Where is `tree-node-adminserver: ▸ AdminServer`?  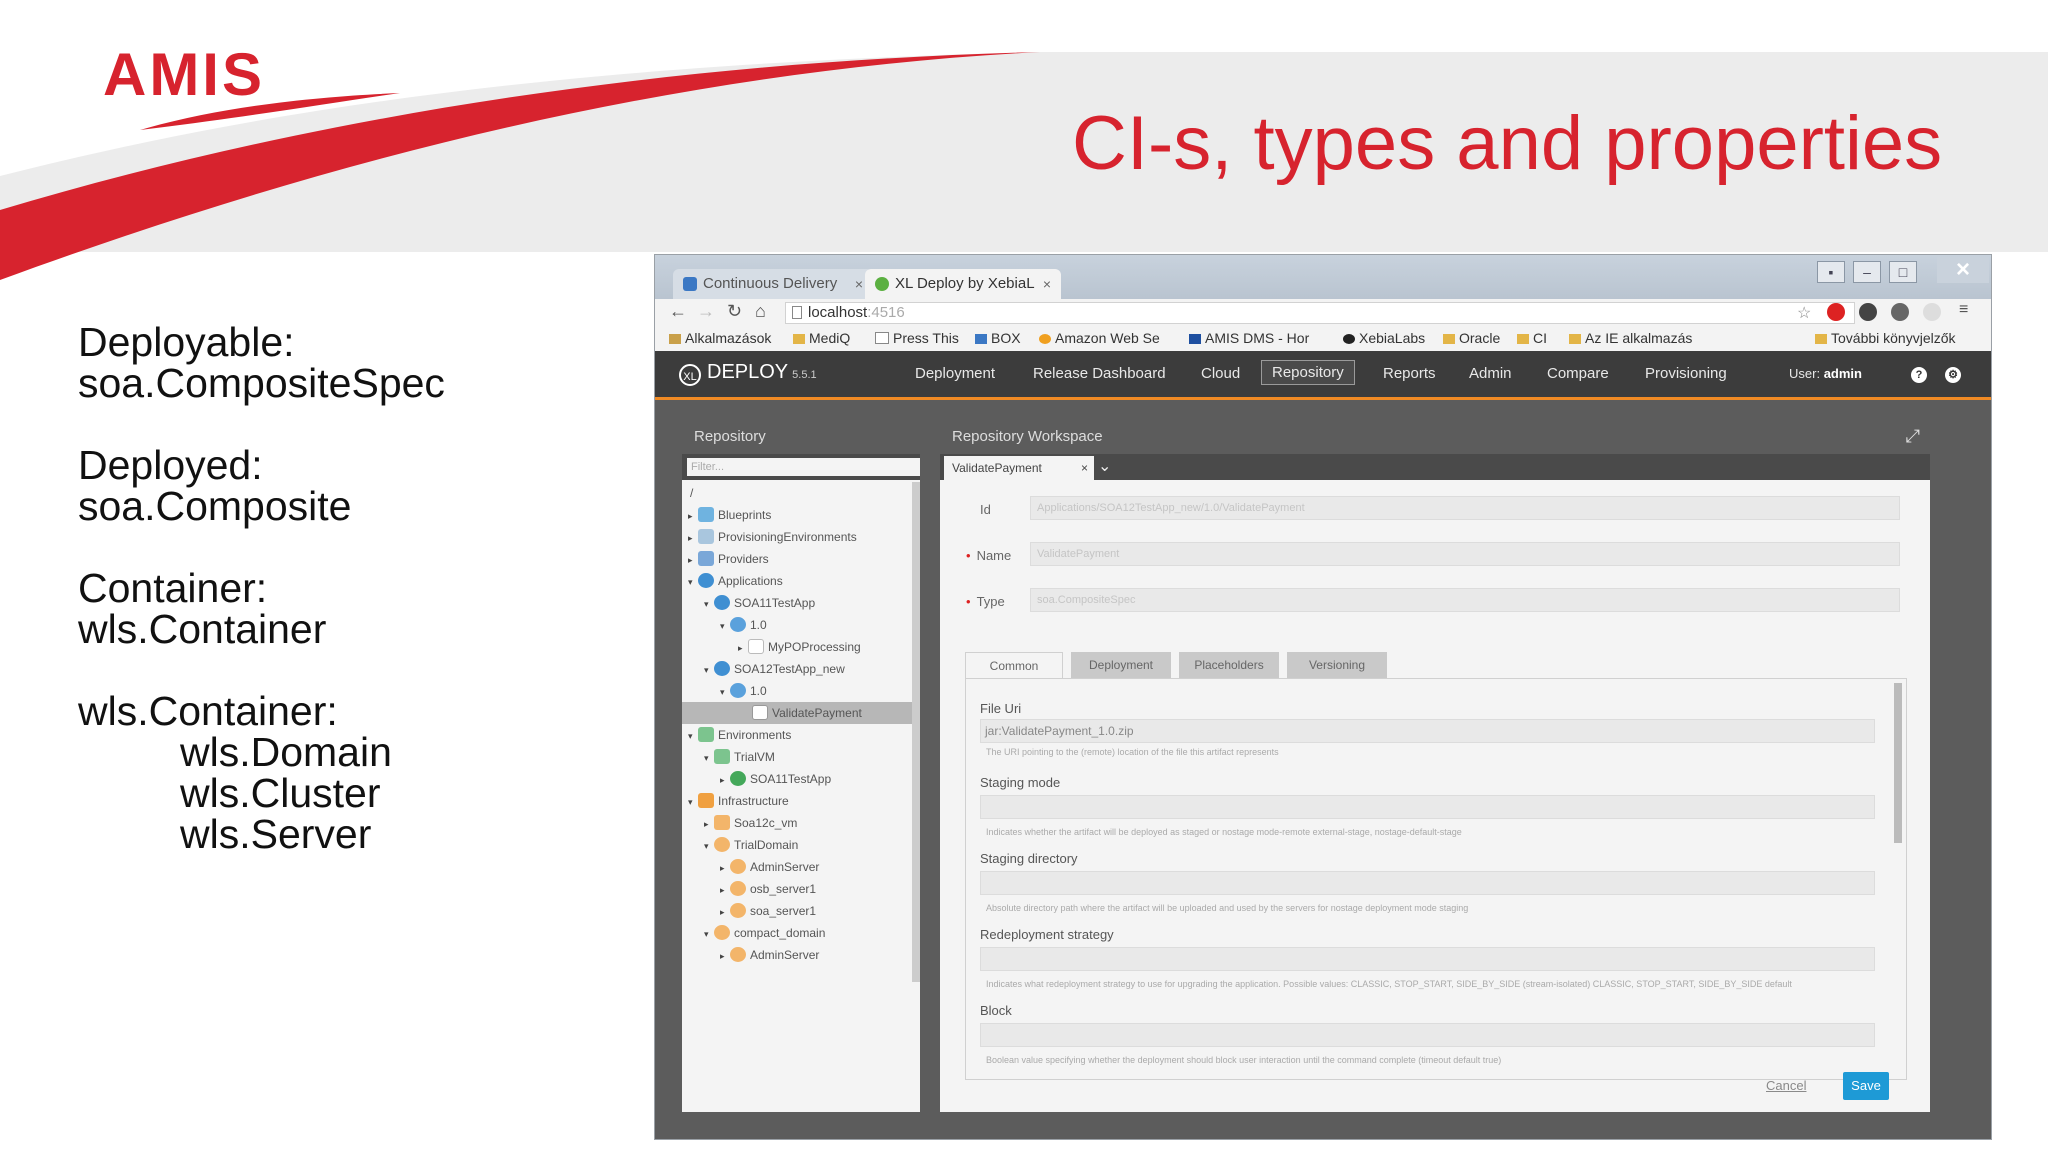 tree-node-adminserver: ▸ AdminServer is located at coordinates (769, 867).